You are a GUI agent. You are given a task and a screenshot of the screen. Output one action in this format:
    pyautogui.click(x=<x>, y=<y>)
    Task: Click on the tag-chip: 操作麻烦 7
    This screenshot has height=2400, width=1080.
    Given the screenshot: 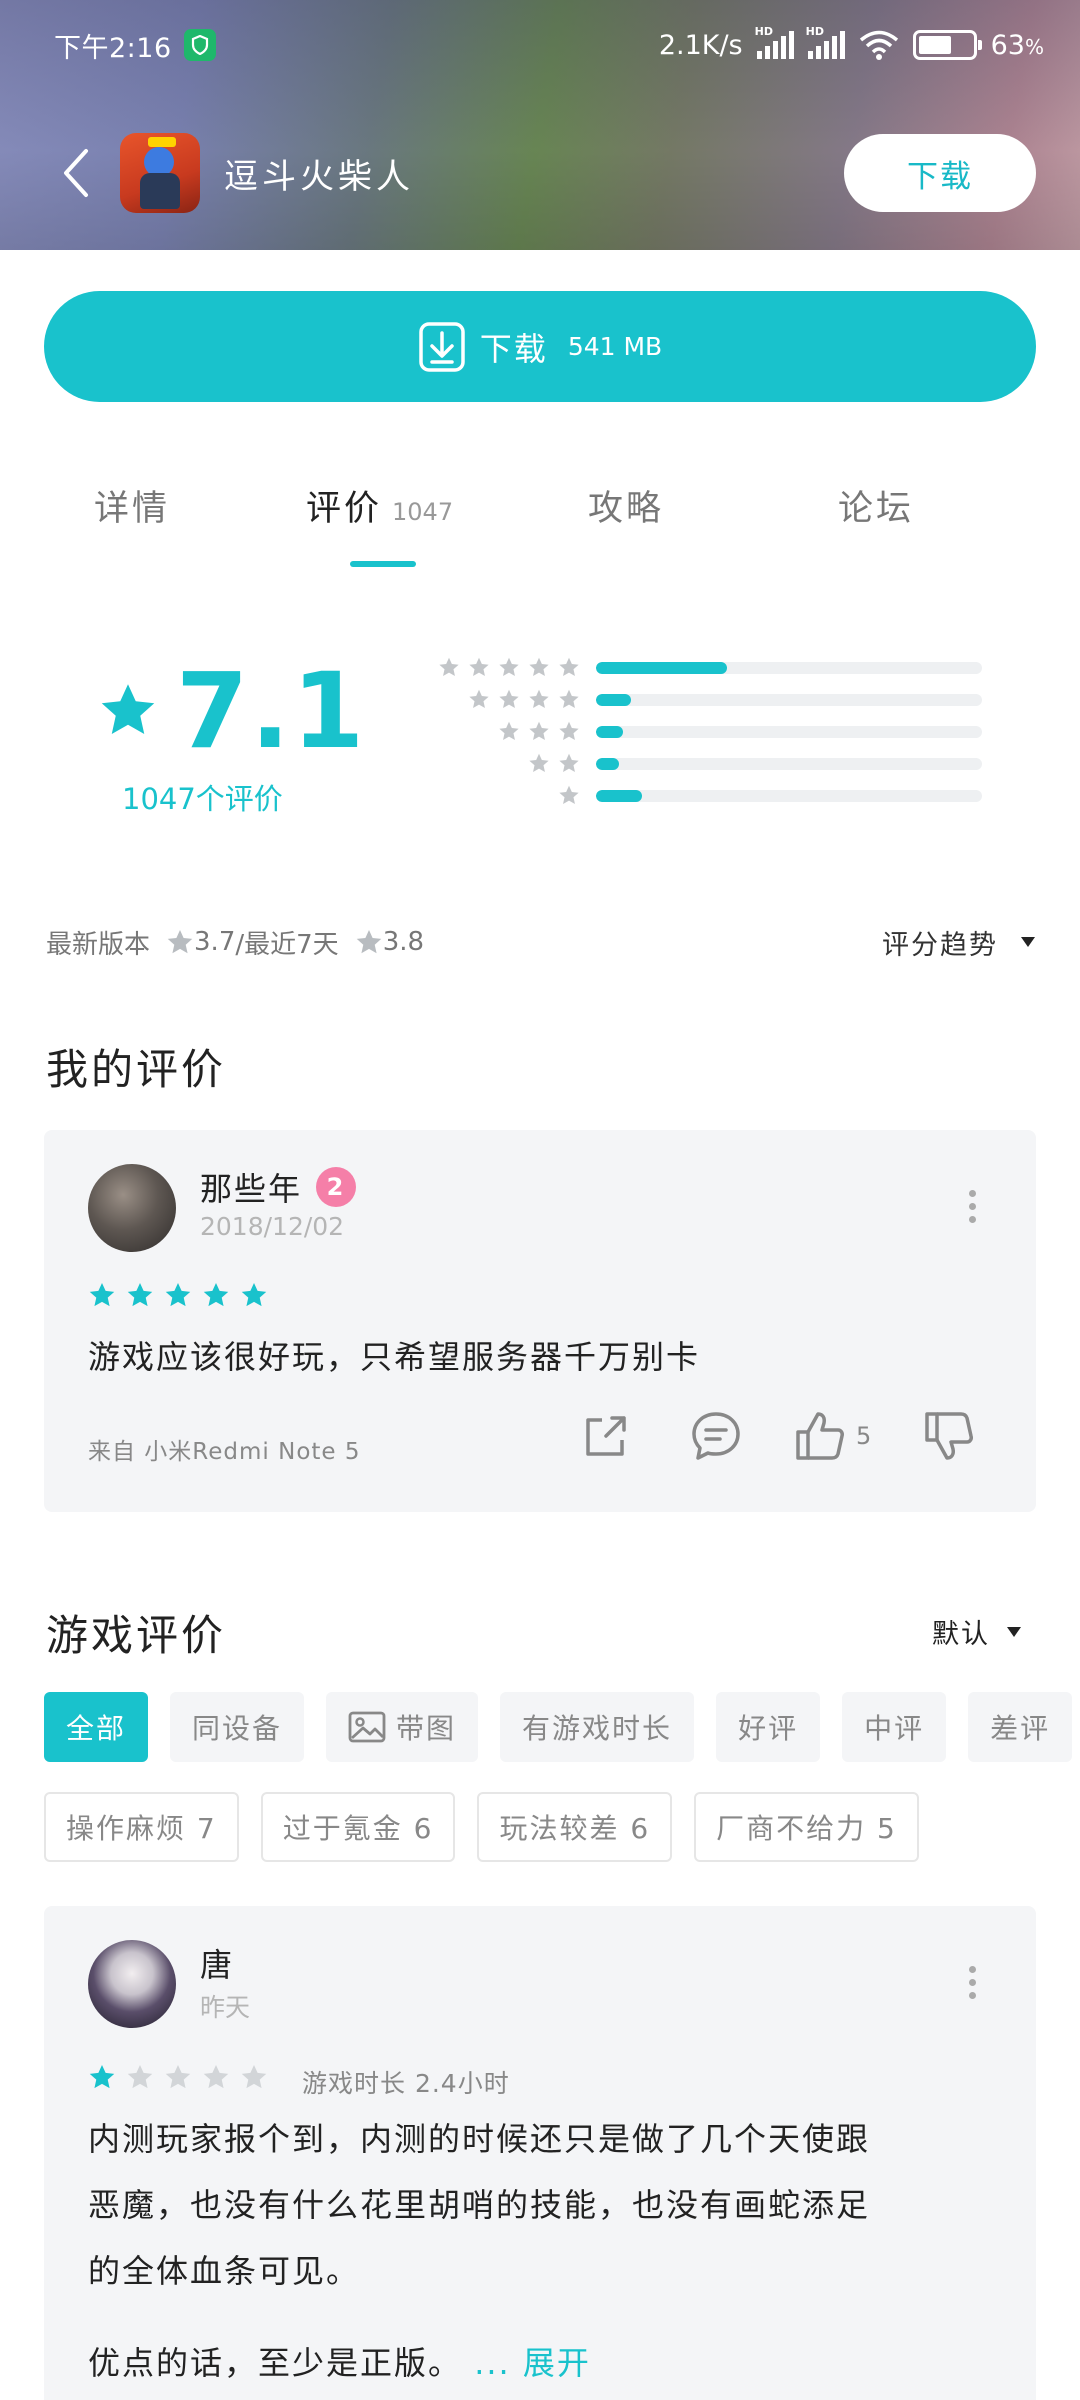 What is the action you would take?
    pyautogui.click(x=141, y=1827)
    